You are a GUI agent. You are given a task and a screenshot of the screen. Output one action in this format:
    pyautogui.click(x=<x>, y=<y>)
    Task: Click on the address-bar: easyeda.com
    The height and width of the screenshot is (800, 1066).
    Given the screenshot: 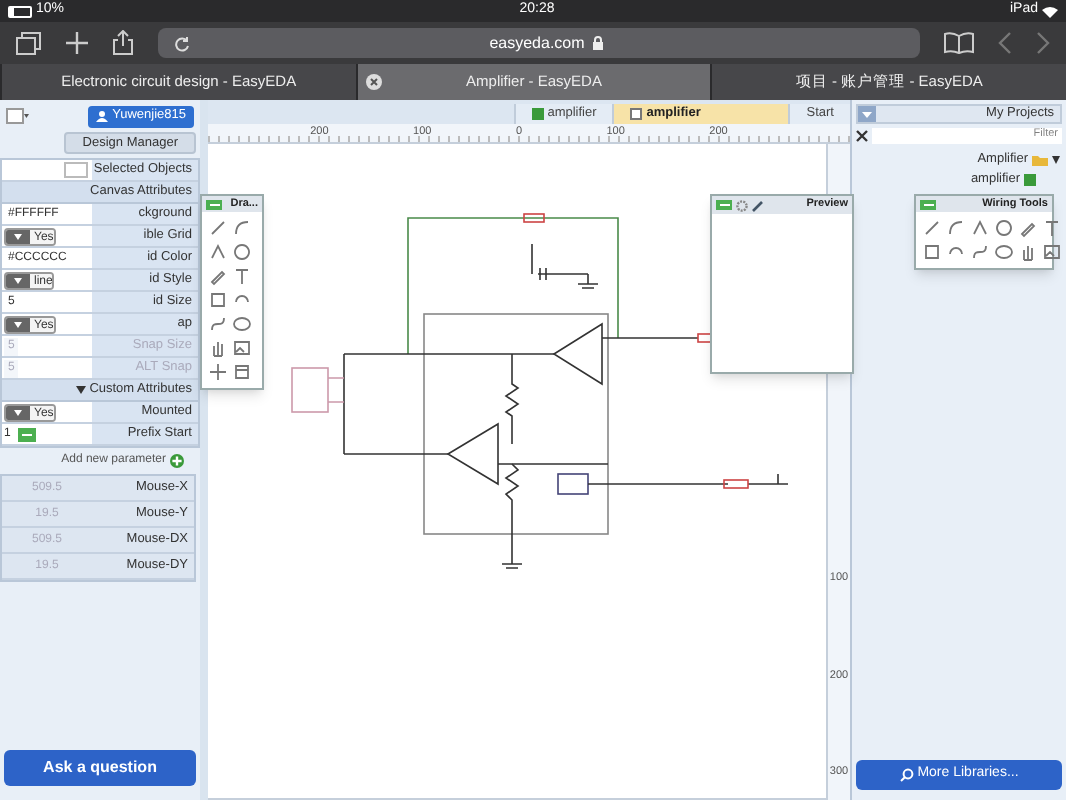 What is the action you would take?
    pyautogui.click(x=539, y=43)
    